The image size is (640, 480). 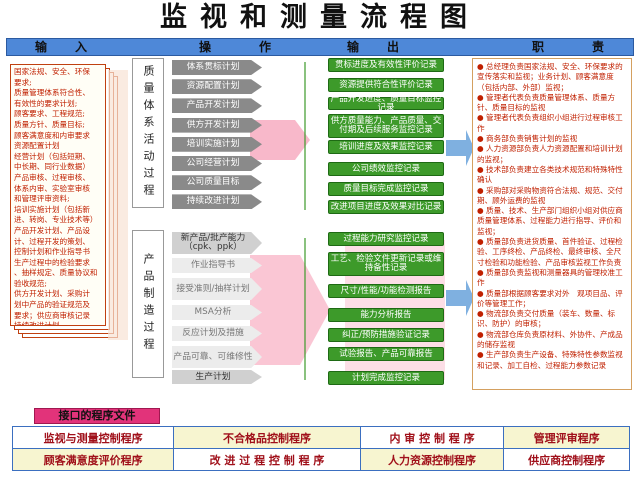 I want to click on system-output-record: 贯标进度及有效性评价记录, so click(x=386, y=65).